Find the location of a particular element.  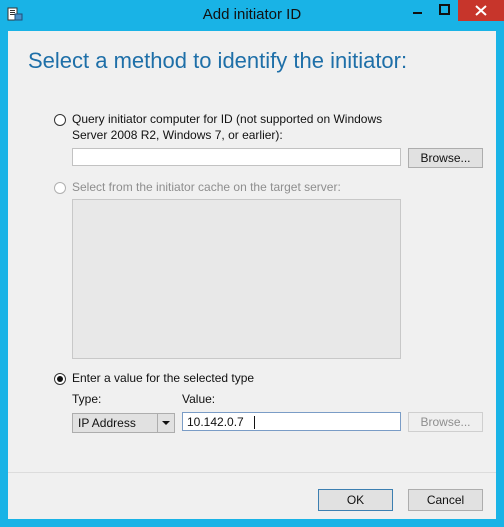

initiator-cache-radio is located at coordinates (60, 188).